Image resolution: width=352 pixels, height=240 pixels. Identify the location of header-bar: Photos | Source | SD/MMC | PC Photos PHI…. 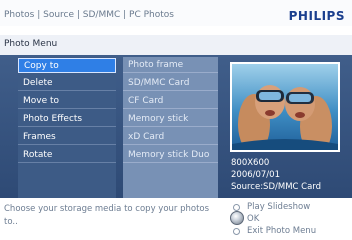
(176, 13).